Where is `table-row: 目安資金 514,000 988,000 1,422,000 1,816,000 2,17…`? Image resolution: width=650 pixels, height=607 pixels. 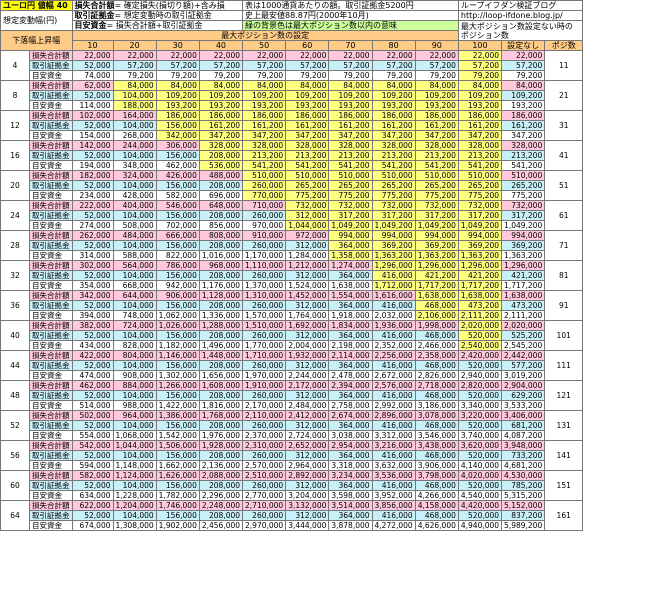
table-row: 目安資金 514,000 988,000 1,422,000 1,816,000 2,17… is located at coordinates (292, 405).